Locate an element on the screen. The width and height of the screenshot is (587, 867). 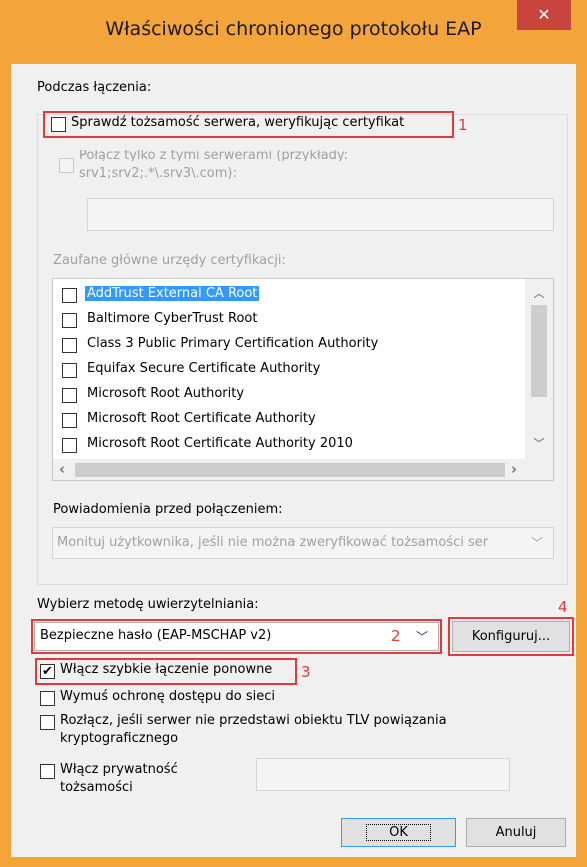
ca-list-item: Baltimore CyberTrust Root is located at coordinates (288, 320).